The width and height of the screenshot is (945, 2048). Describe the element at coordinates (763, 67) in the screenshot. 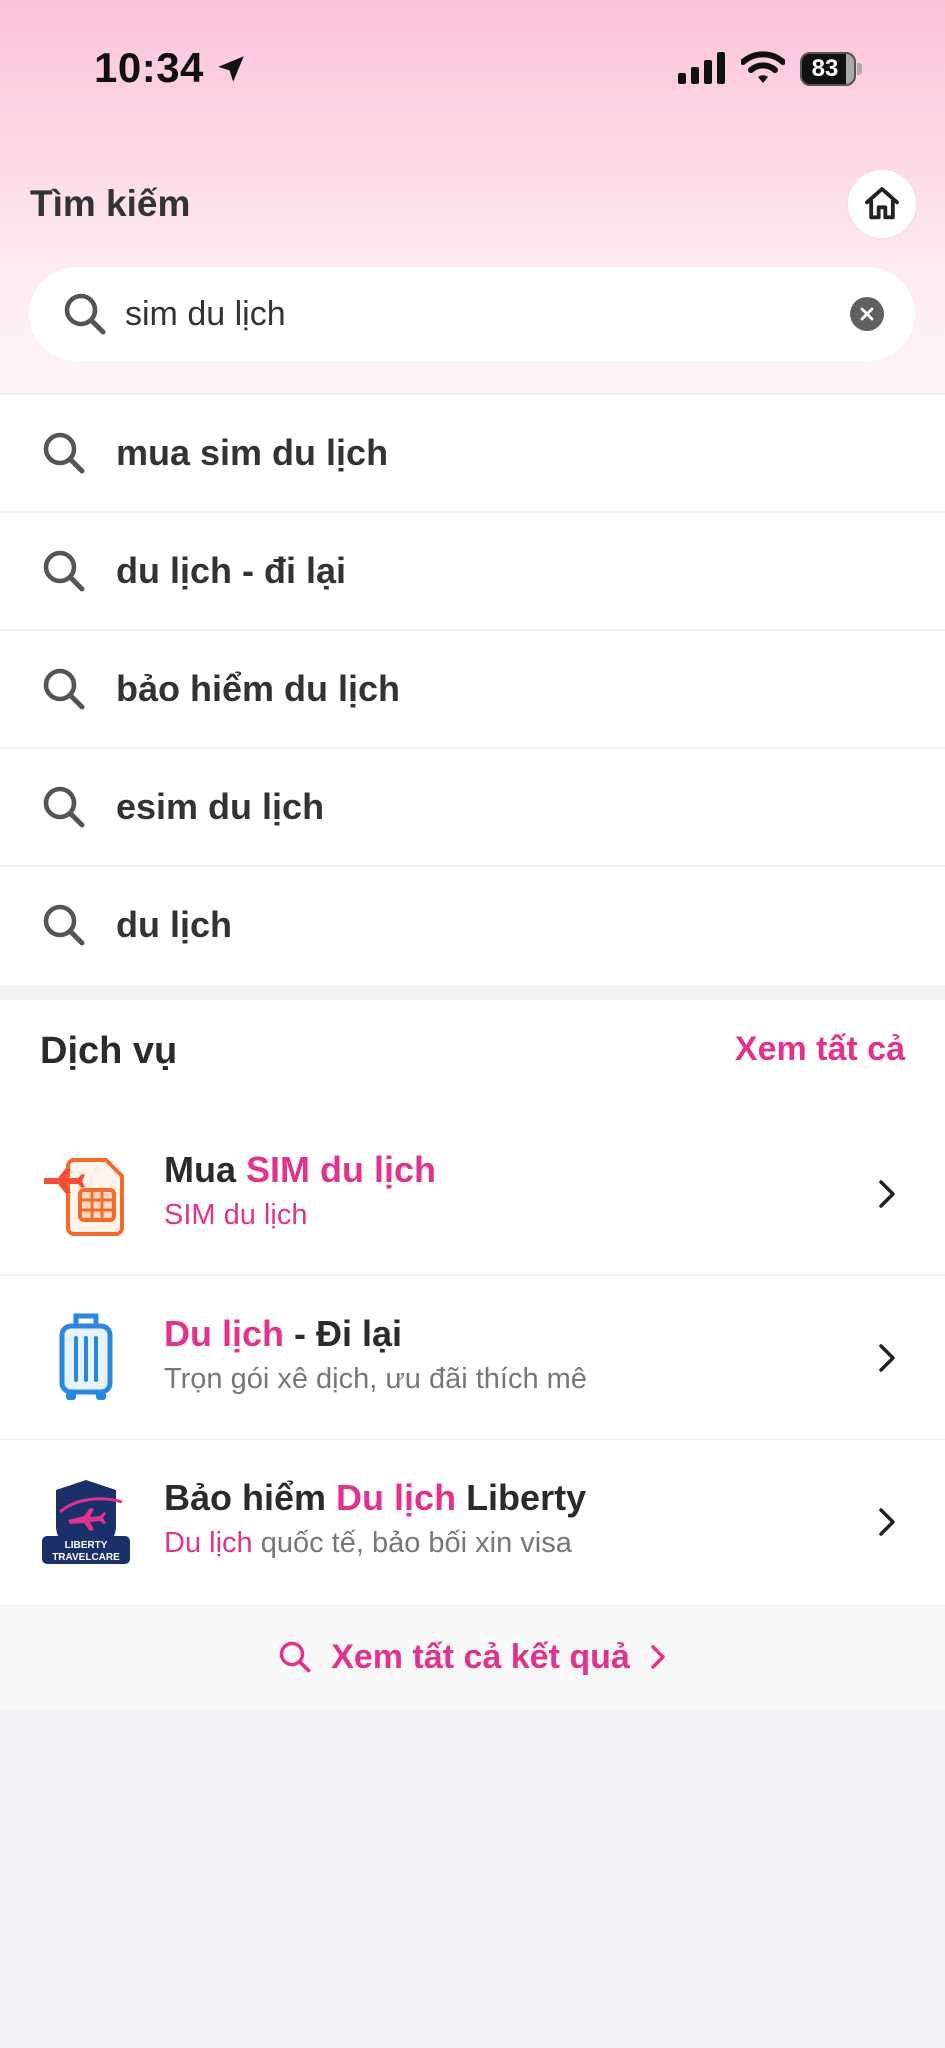

I see `wifi-icon` at that location.